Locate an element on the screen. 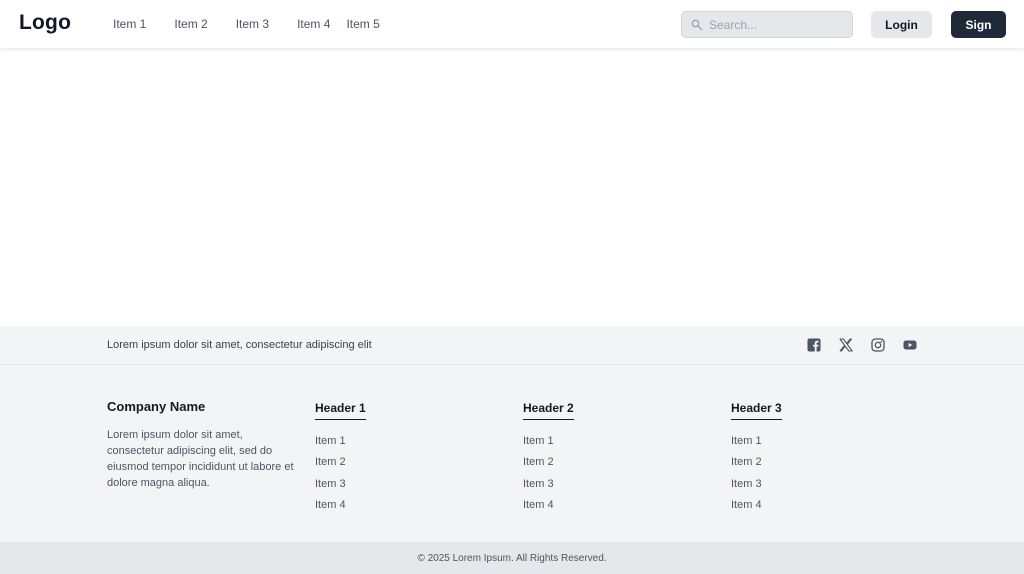 Image resolution: width=1024 pixels, height=574 pixels. search-box is located at coordinates (767, 24).